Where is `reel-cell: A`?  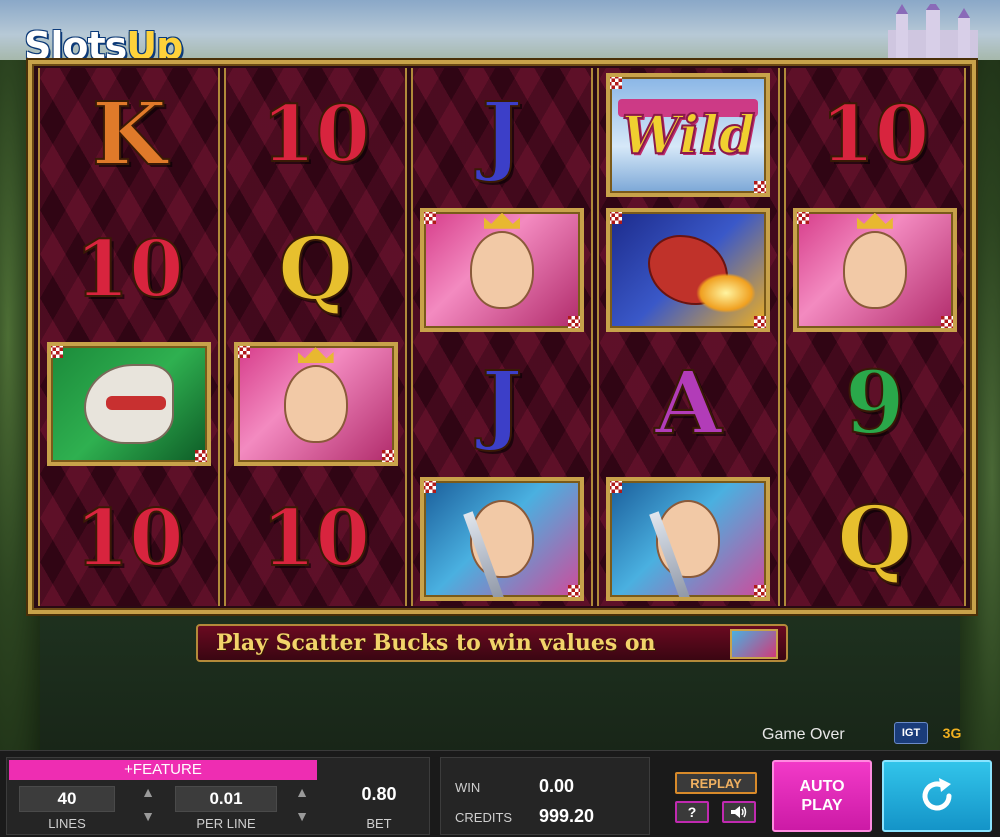 reel-cell: A is located at coordinates (688, 404).